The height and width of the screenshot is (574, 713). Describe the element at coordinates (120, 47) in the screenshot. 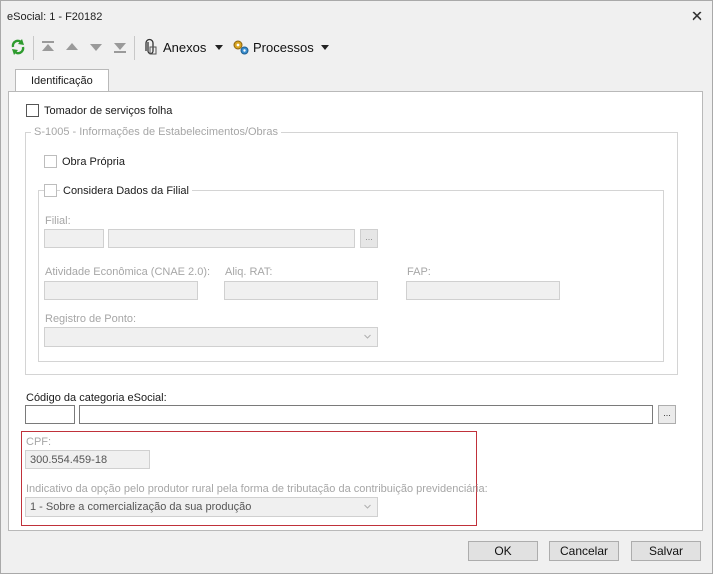

I see `last-record-icon` at that location.